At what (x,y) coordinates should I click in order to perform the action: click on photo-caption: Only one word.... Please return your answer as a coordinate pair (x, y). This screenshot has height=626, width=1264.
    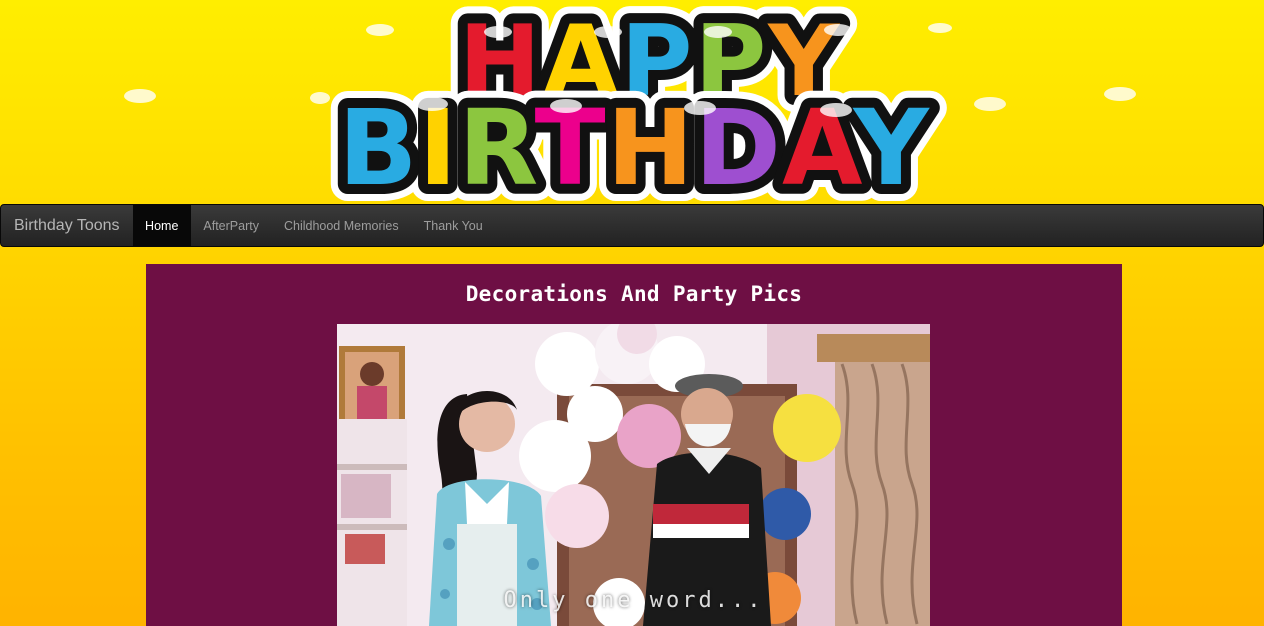
    Looking at the image, I should click on (633, 600).